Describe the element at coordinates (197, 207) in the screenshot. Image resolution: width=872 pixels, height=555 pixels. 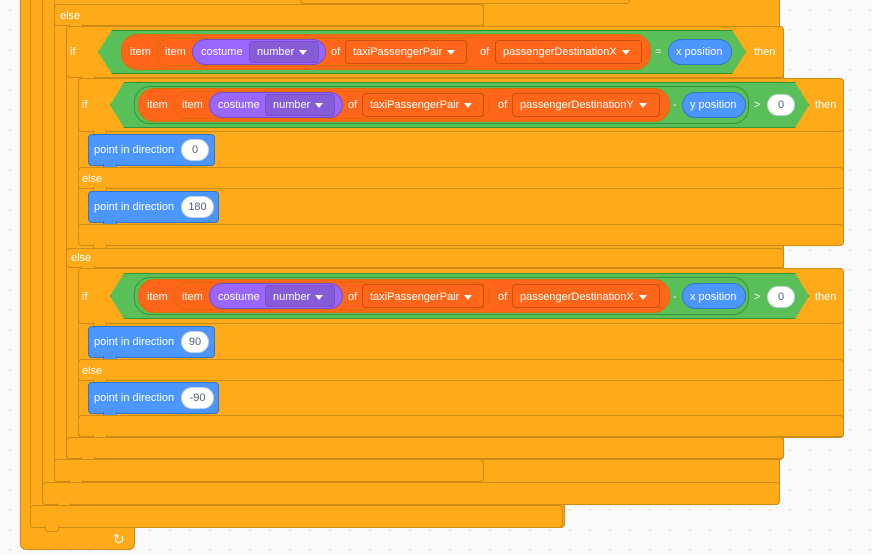
I see `direction-input-2: 180` at that location.